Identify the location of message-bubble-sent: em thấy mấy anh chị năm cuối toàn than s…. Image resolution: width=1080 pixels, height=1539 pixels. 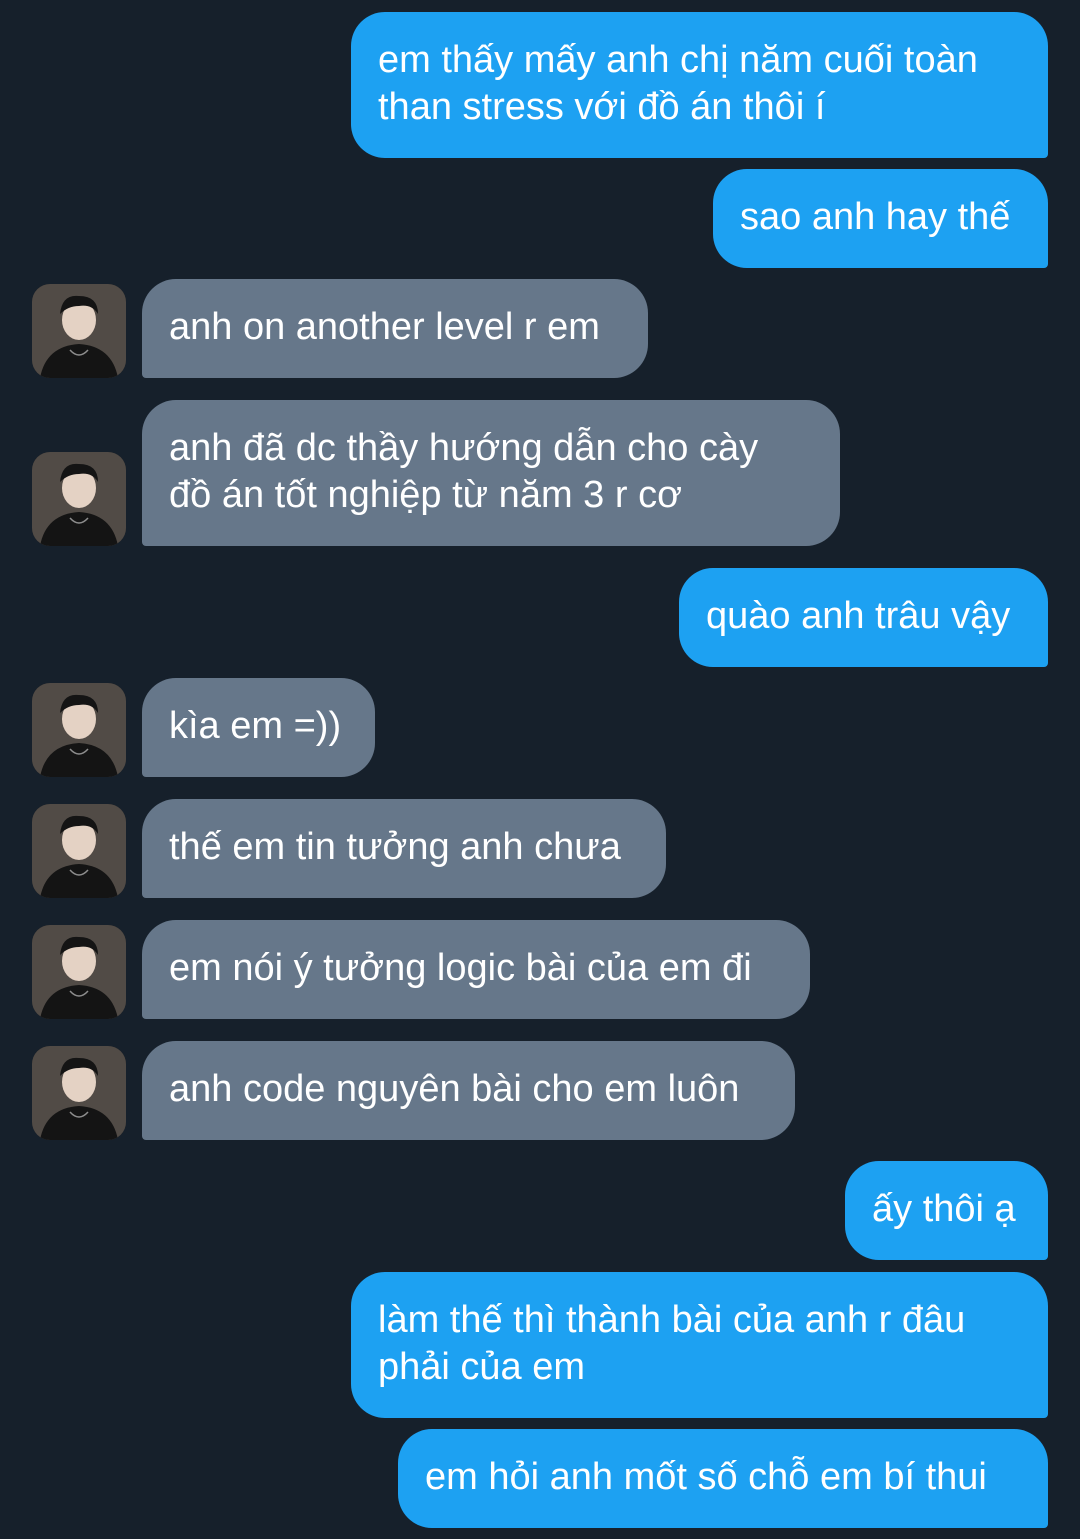
(699, 85).